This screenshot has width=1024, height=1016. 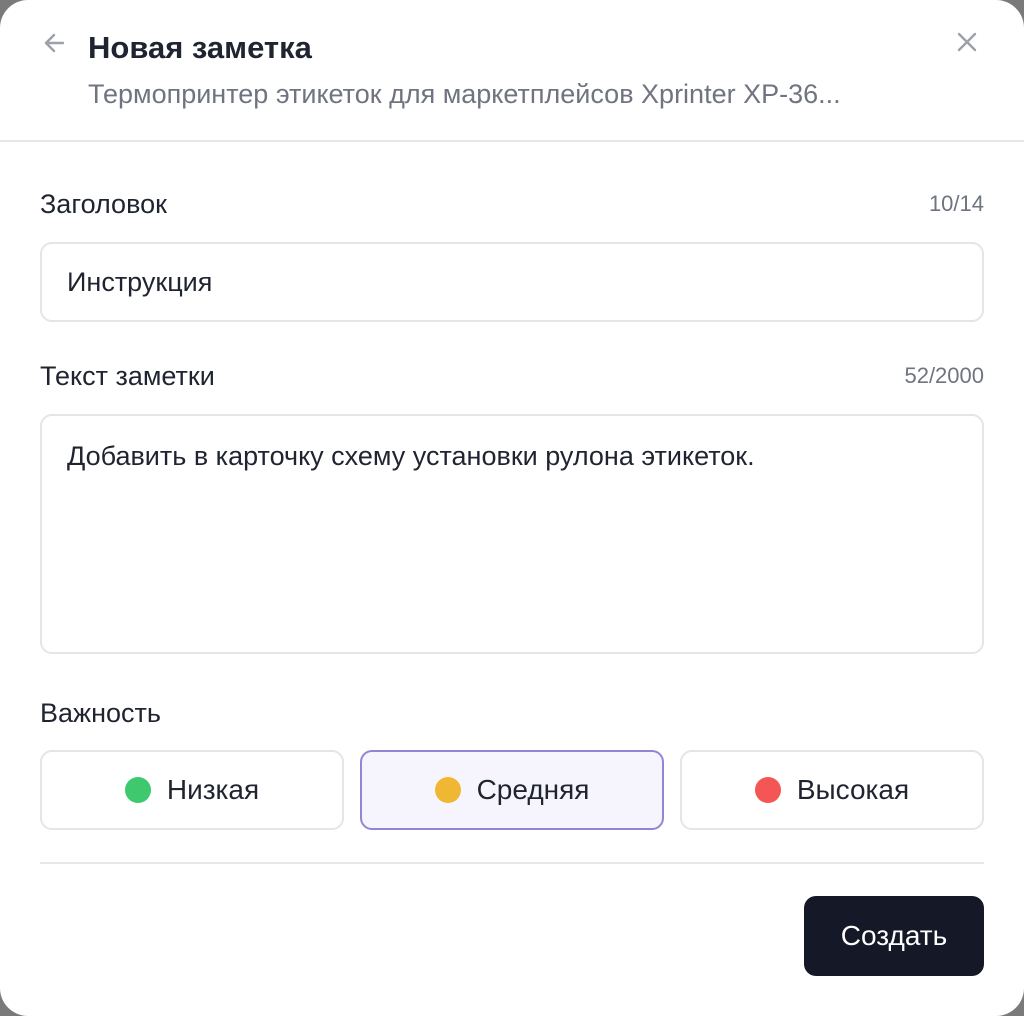 What do you see at coordinates (853, 789) in the screenshot?
I see `priority-high-label: Высокая` at bounding box center [853, 789].